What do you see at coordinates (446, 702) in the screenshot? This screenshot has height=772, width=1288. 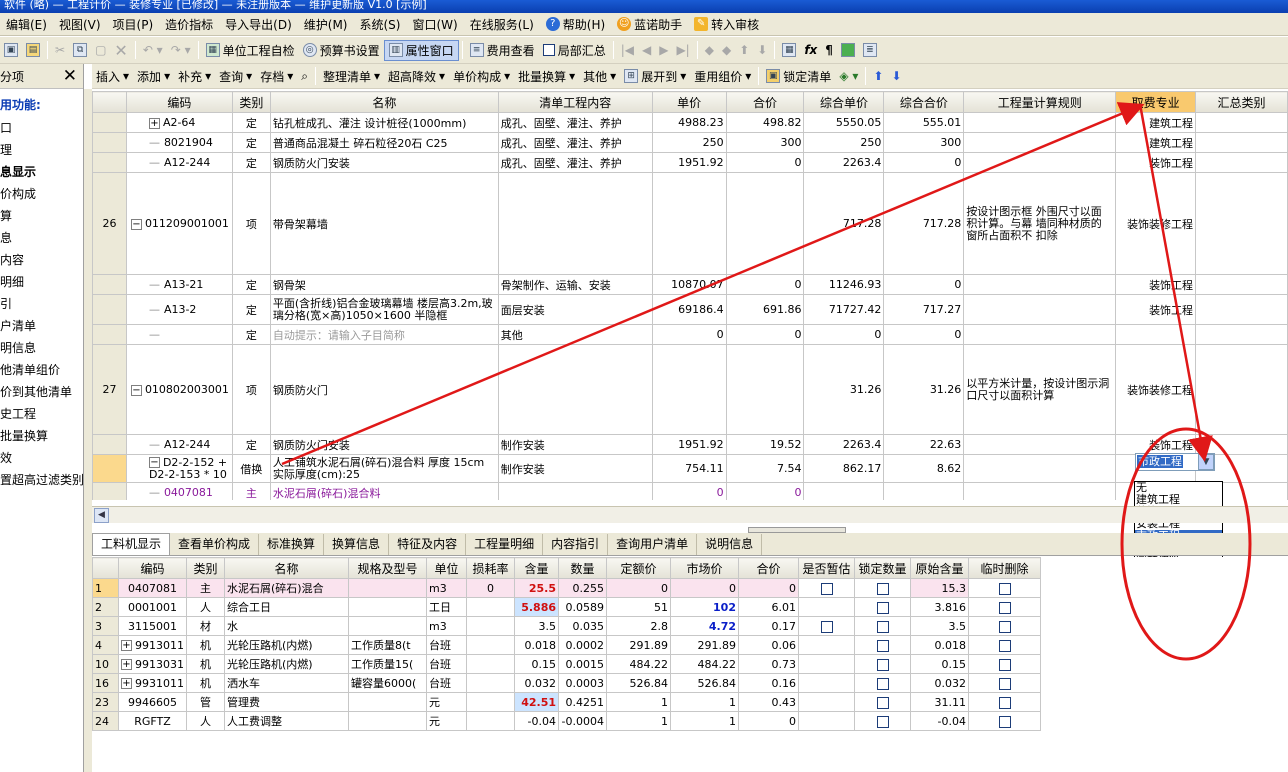 I see `unit-cell: 元` at bounding box center [446, 702].